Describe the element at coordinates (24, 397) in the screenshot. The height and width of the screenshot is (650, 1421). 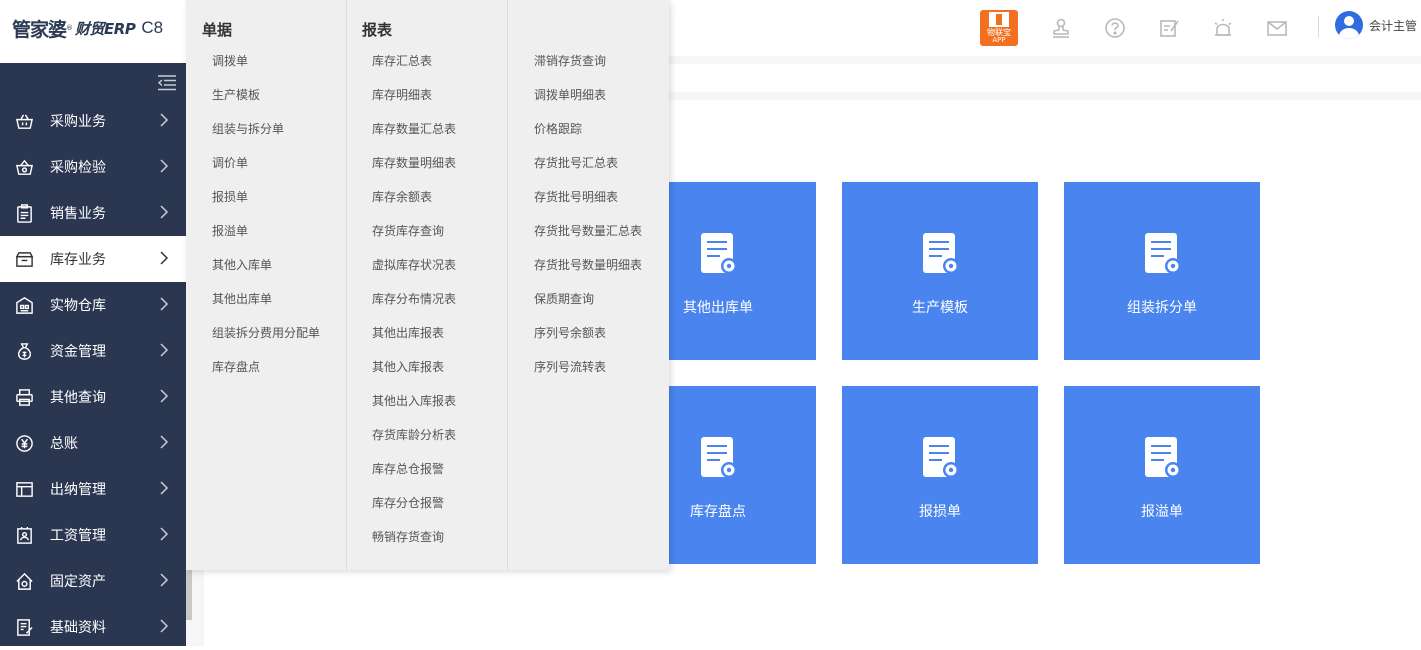
I see `printer-icon` at that location.